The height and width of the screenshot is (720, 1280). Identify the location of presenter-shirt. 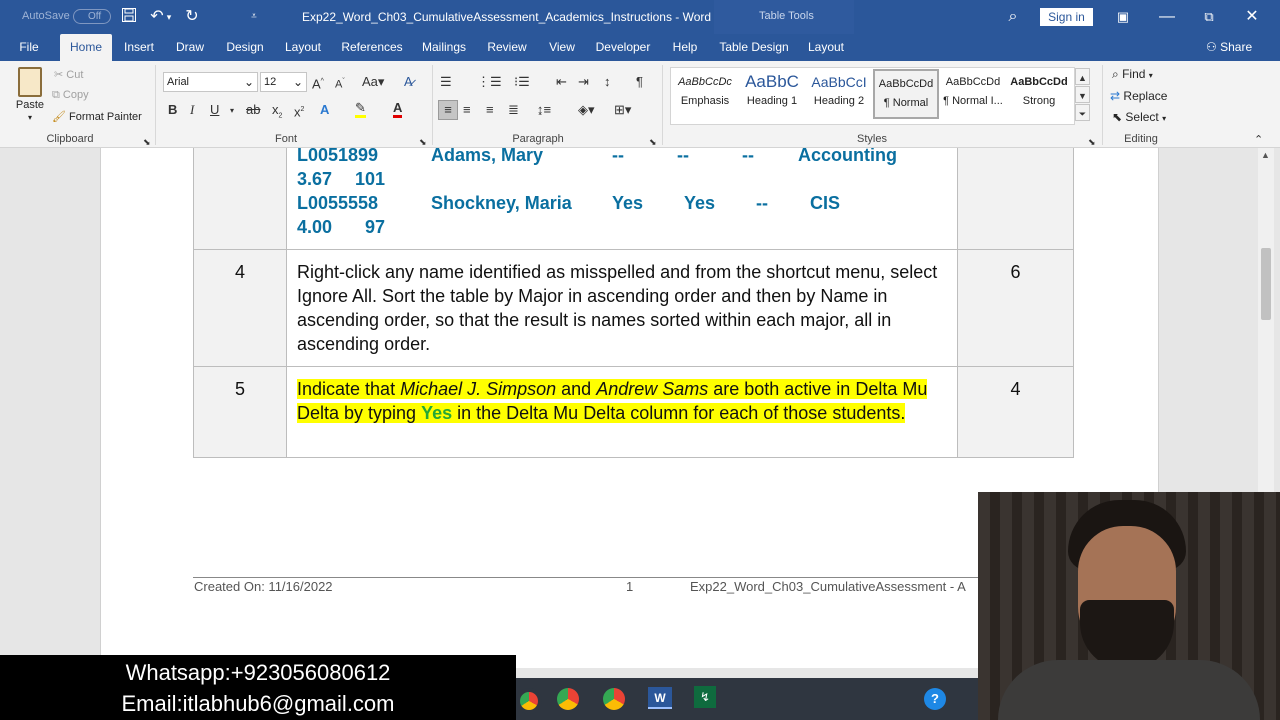
(1129, 690).